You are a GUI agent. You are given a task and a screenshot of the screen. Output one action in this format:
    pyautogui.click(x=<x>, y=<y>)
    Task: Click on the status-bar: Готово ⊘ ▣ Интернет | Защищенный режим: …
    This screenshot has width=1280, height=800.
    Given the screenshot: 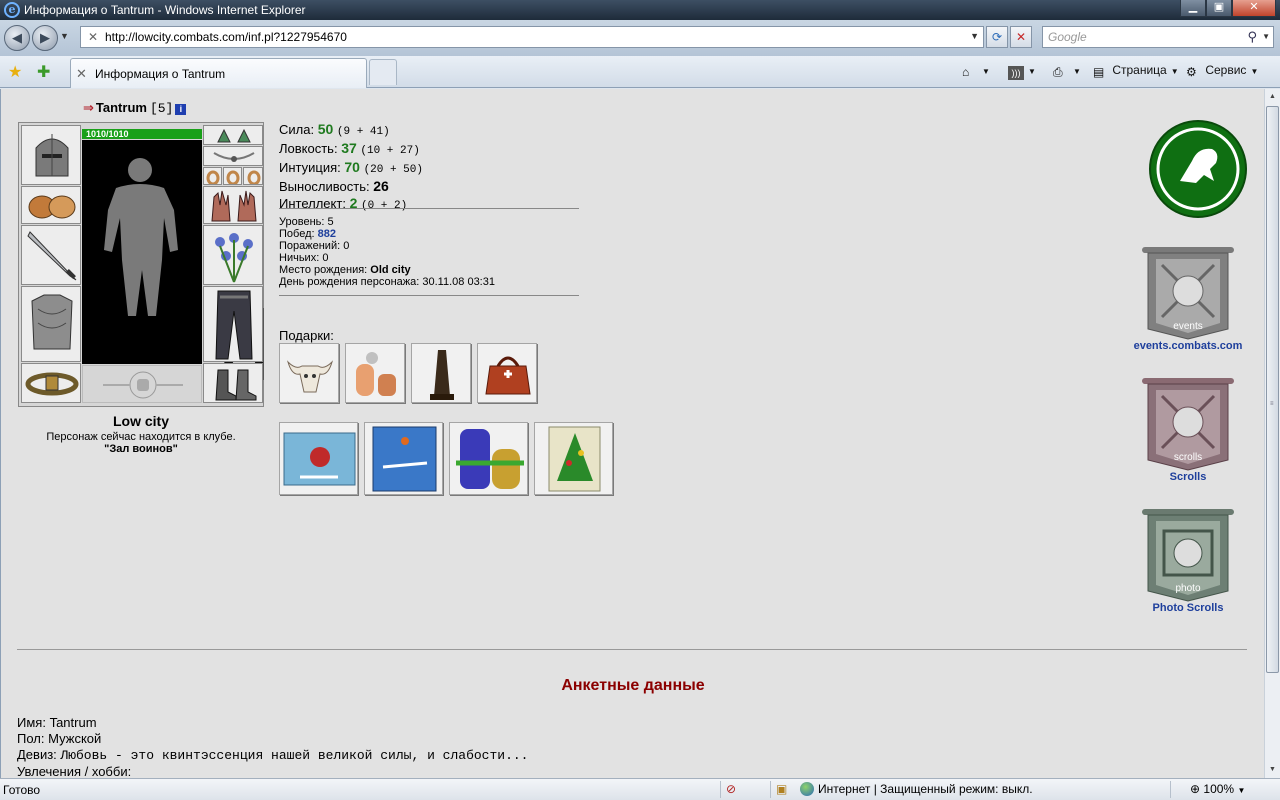 What is the action you would take?
    pyautogui.click(x=640, y=789)
    